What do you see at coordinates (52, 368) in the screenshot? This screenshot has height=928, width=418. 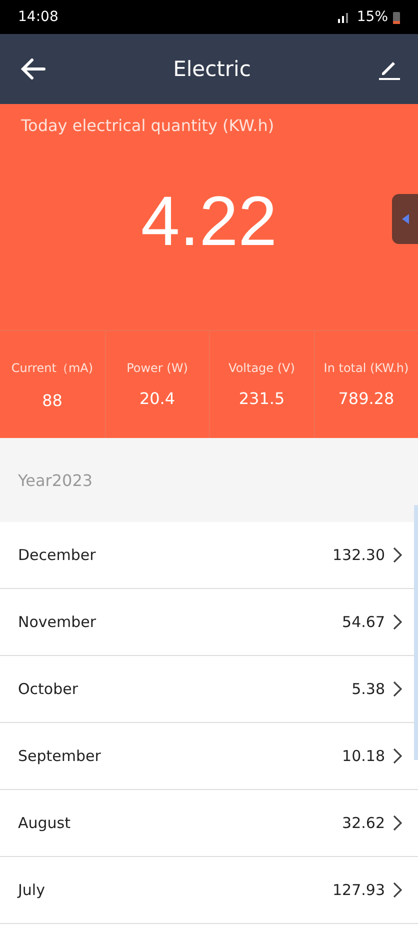 I see `stat-label: Current（mA)` at bounding box center [52, 368].